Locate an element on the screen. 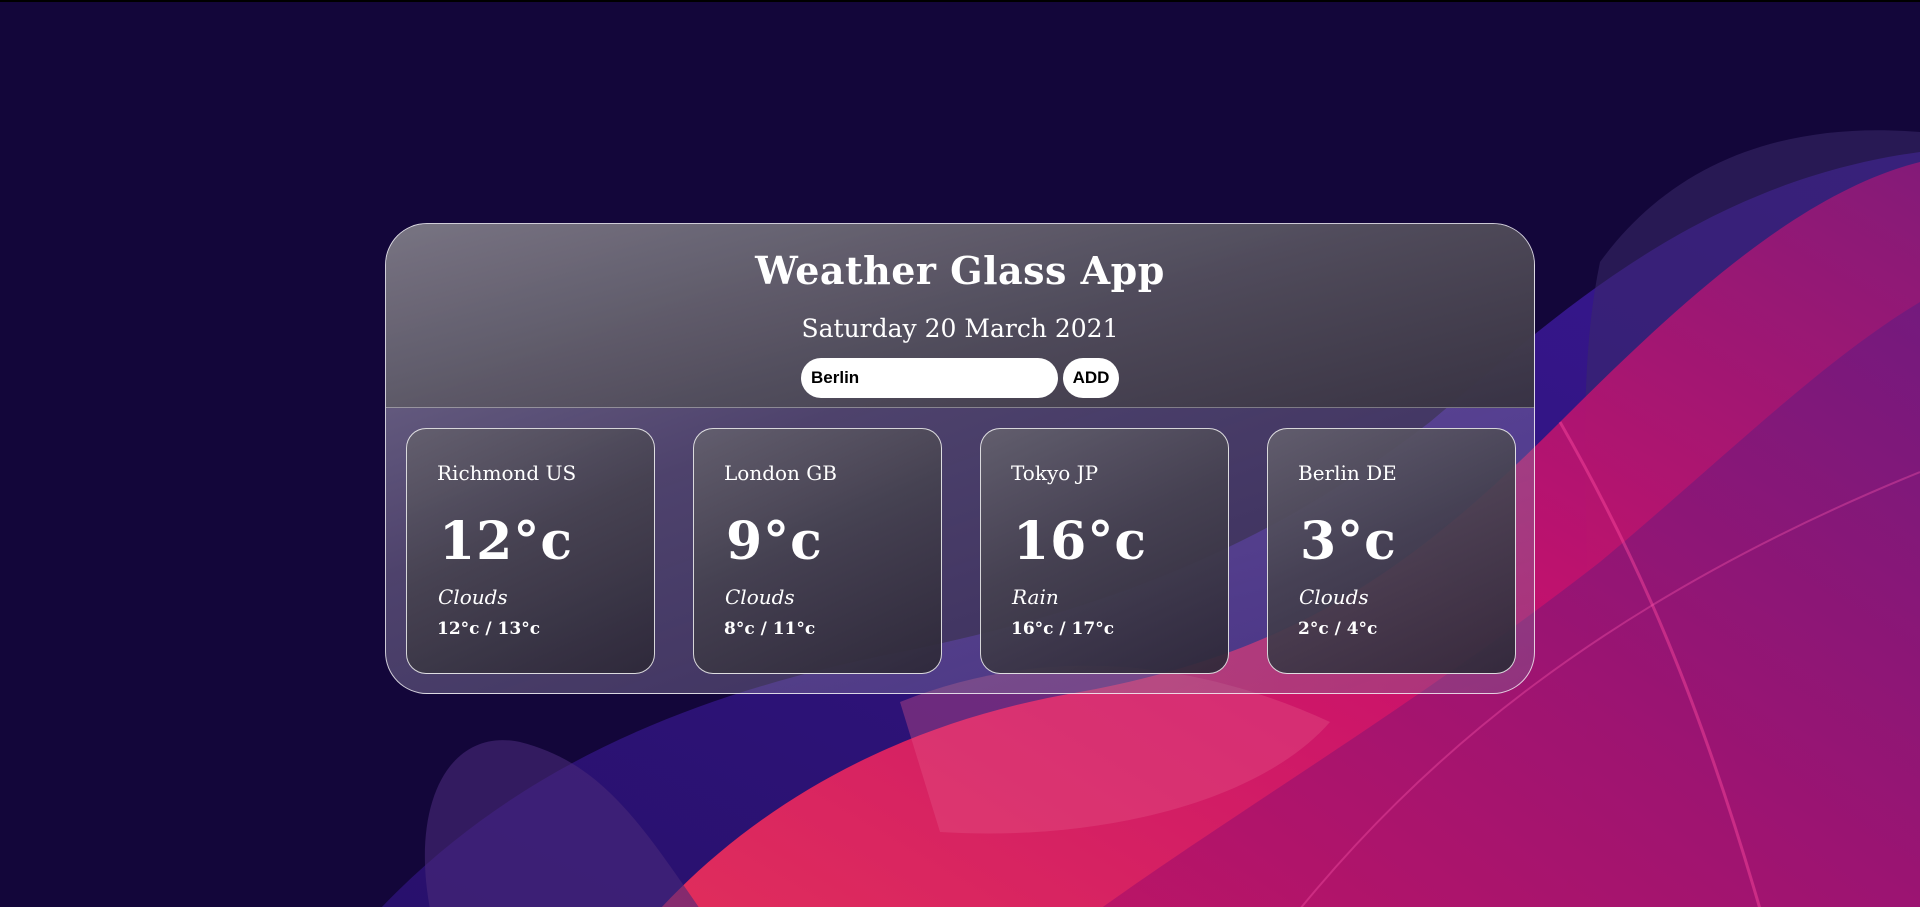  card-city-name: Tokyo JP is located at coordinates (1055, 473).